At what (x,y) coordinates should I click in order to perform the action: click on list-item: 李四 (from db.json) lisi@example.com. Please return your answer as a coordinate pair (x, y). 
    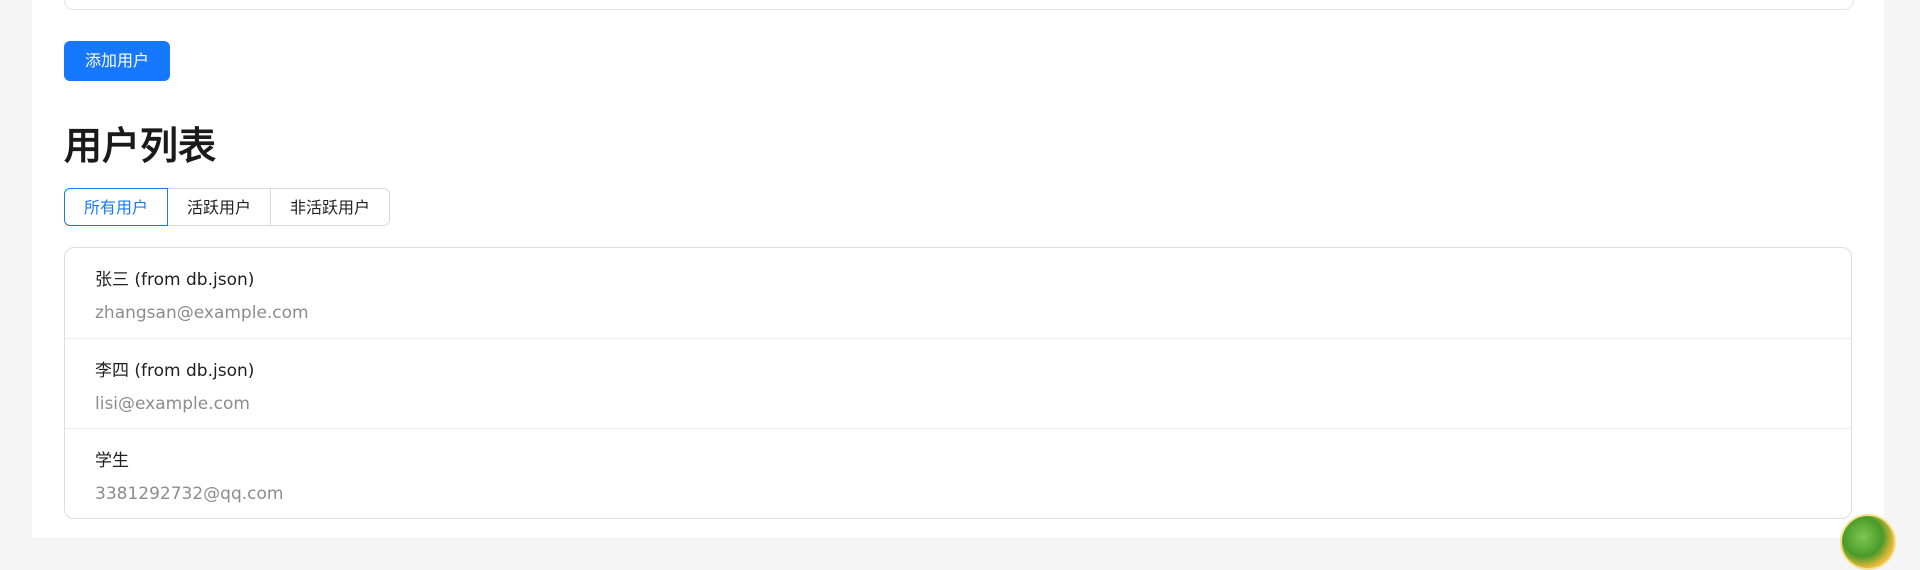
    Looking at the image, I should click on (958, 384).